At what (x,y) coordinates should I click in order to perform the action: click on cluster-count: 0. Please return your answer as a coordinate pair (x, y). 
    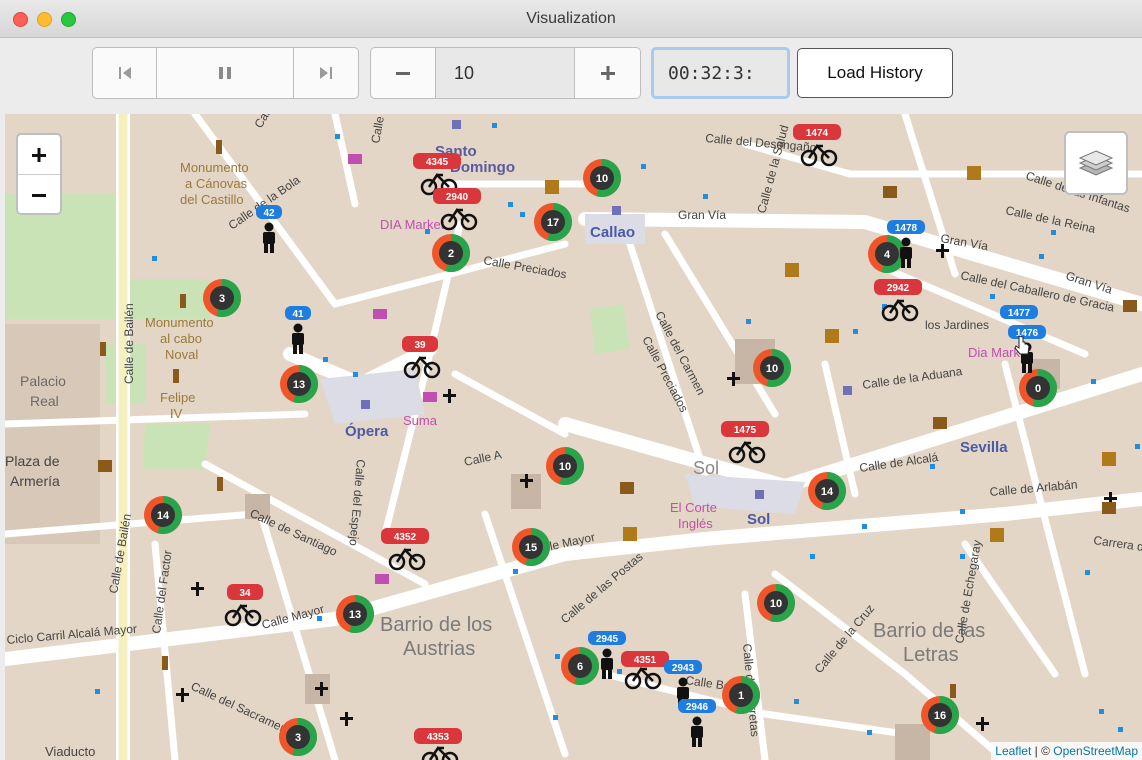
    Looking at the image, I should click on (1038, 389).